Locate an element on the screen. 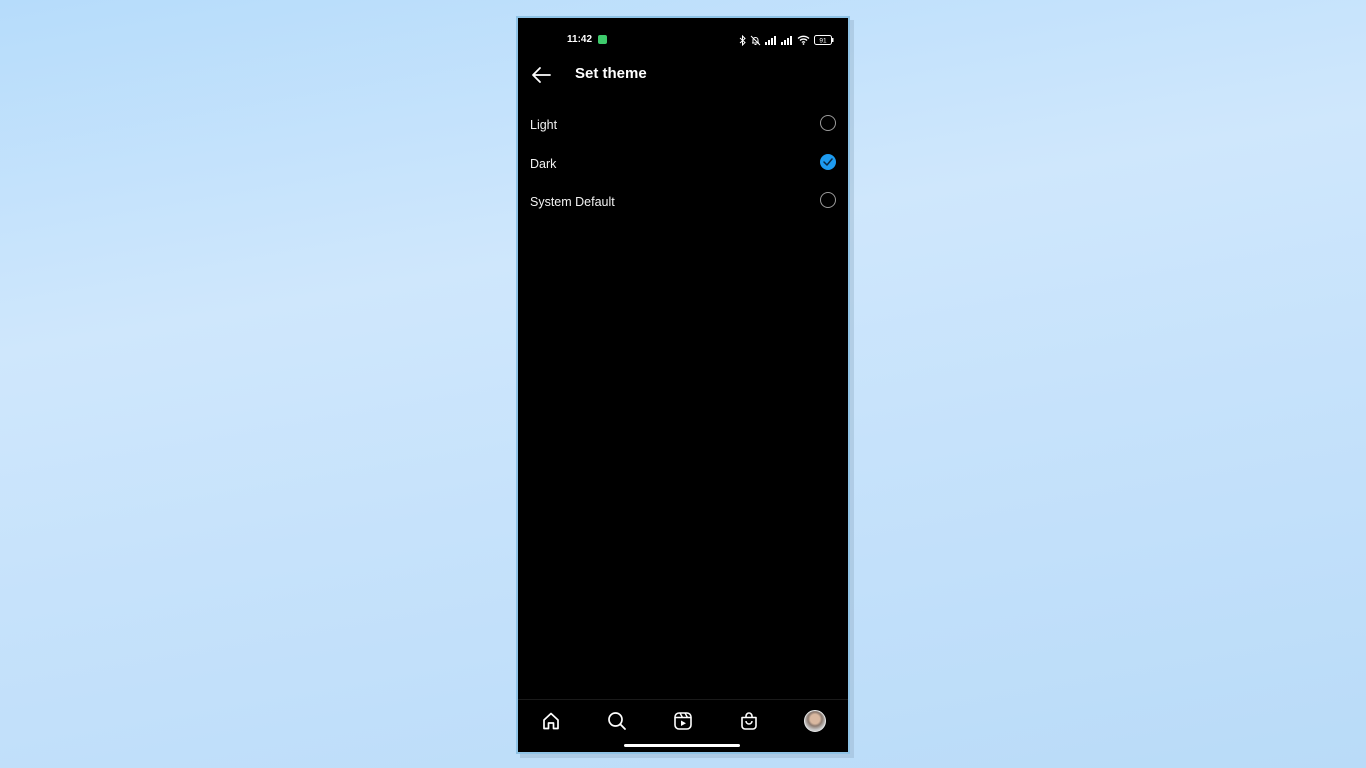 The height and width of the screenshot is (768, 1366). nav-shop is located at coordinates (749, 721).